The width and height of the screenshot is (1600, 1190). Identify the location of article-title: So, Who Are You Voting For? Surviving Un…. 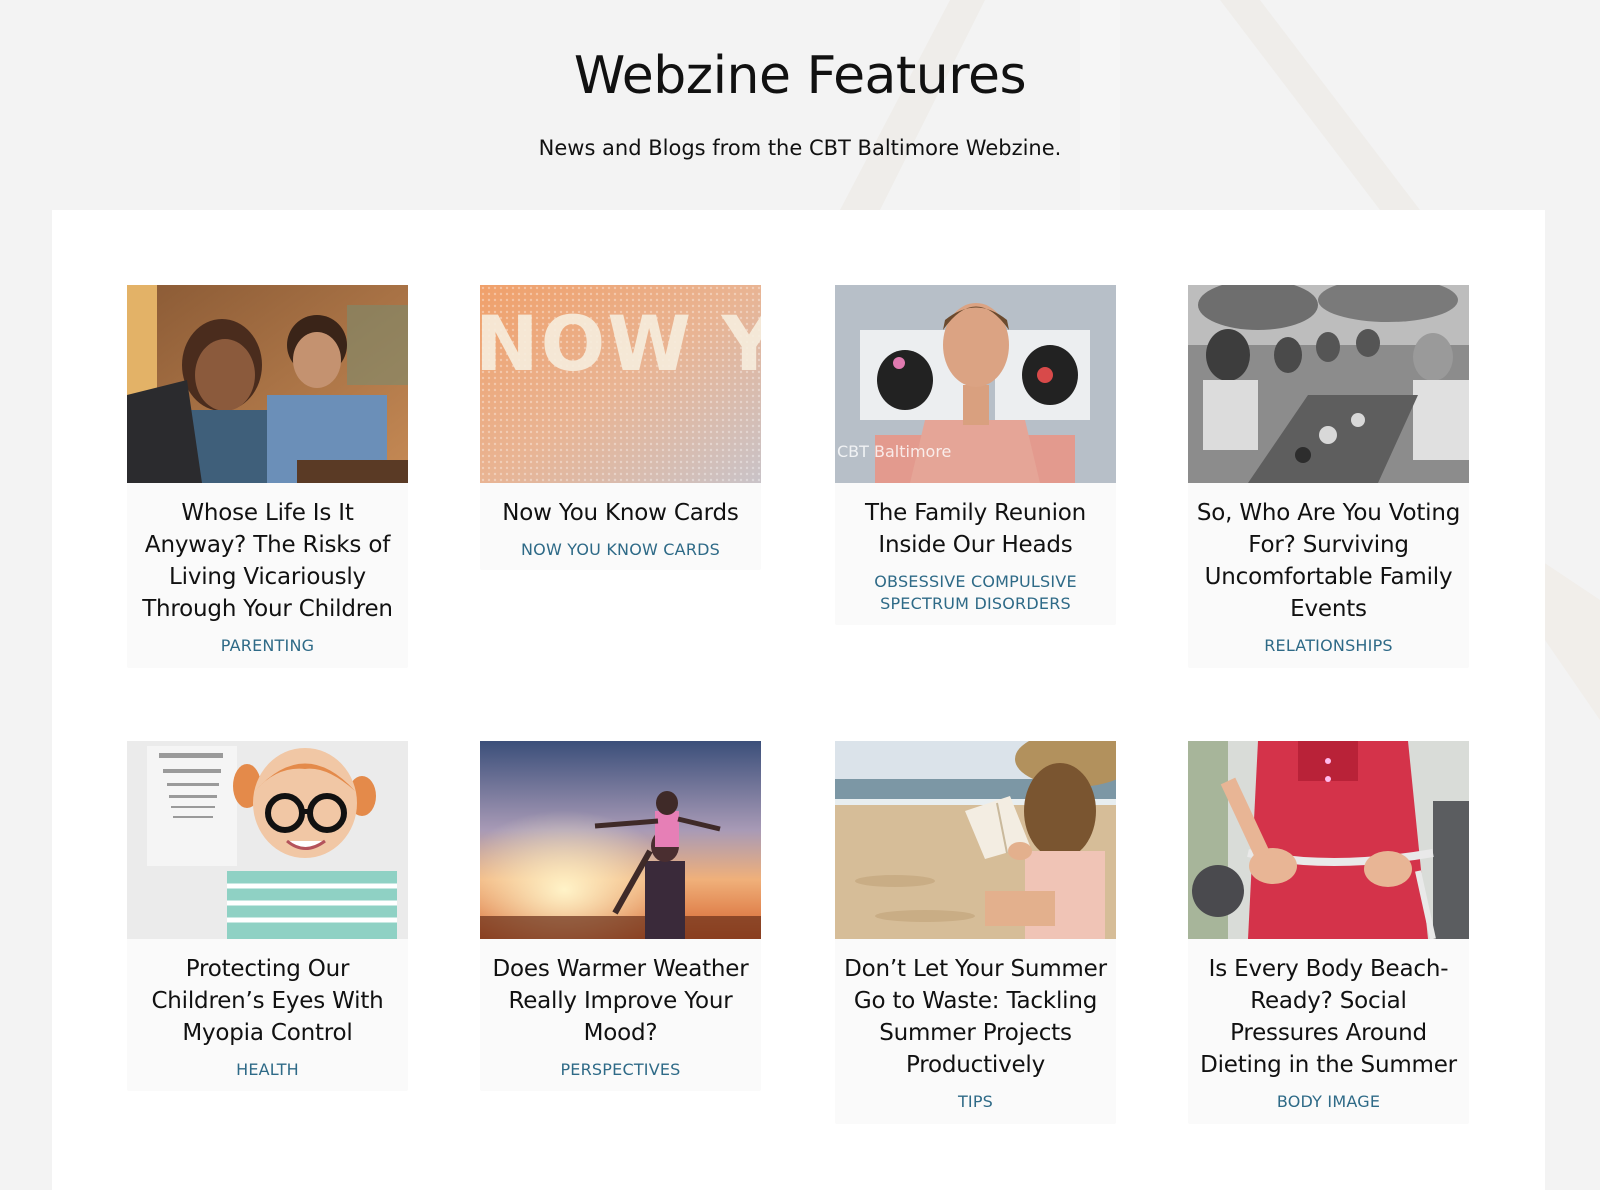
(1328, 554).